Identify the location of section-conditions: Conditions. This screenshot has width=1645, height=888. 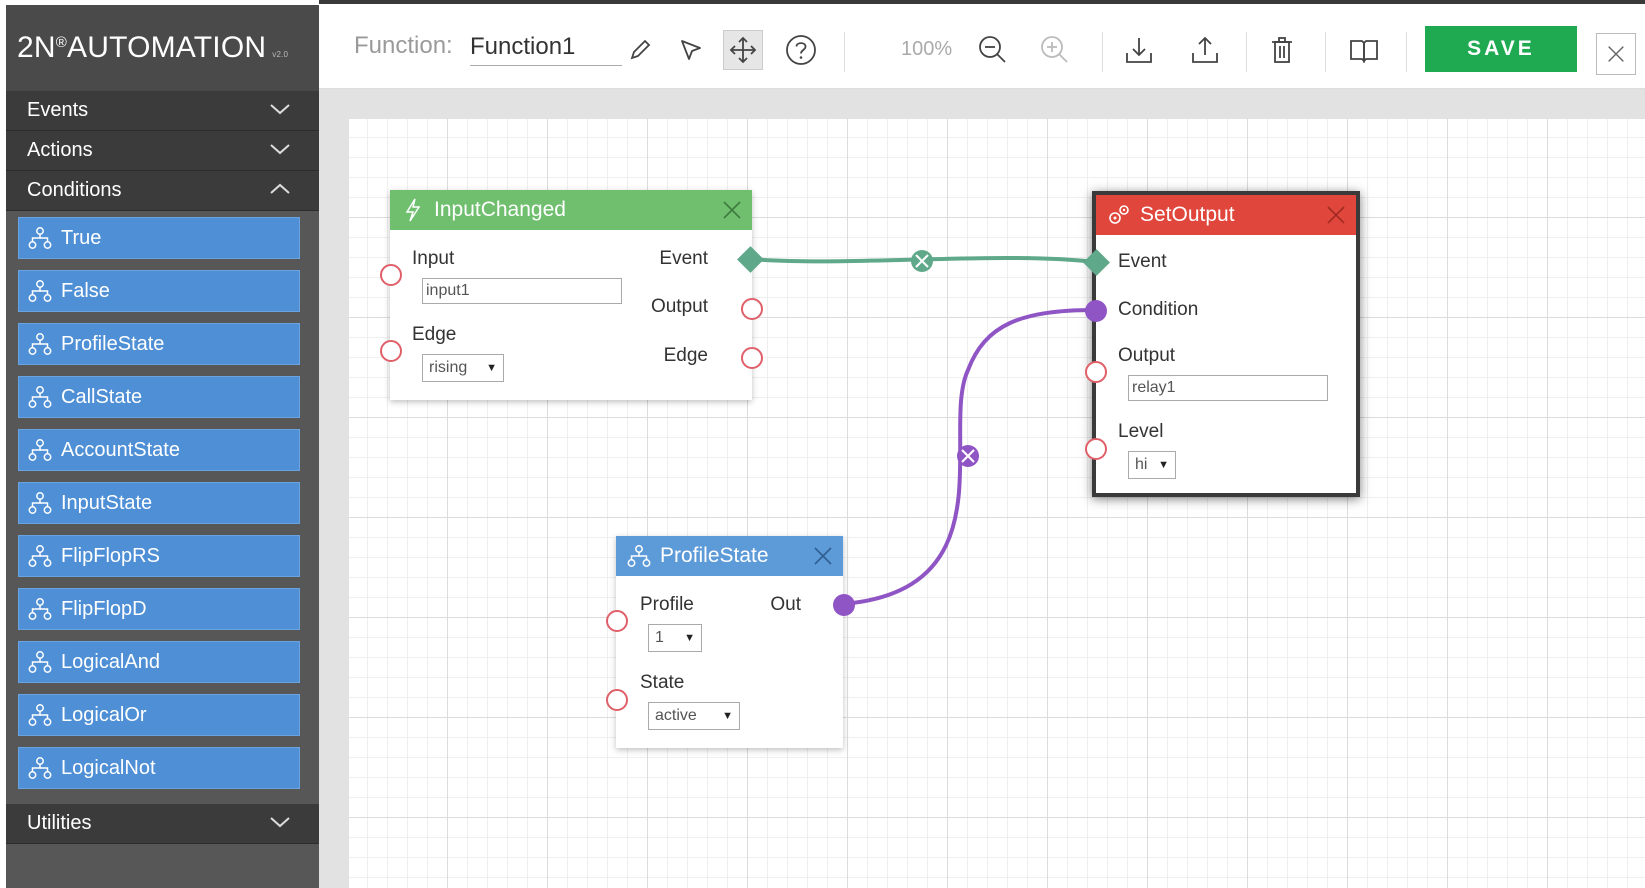
(162, 191).